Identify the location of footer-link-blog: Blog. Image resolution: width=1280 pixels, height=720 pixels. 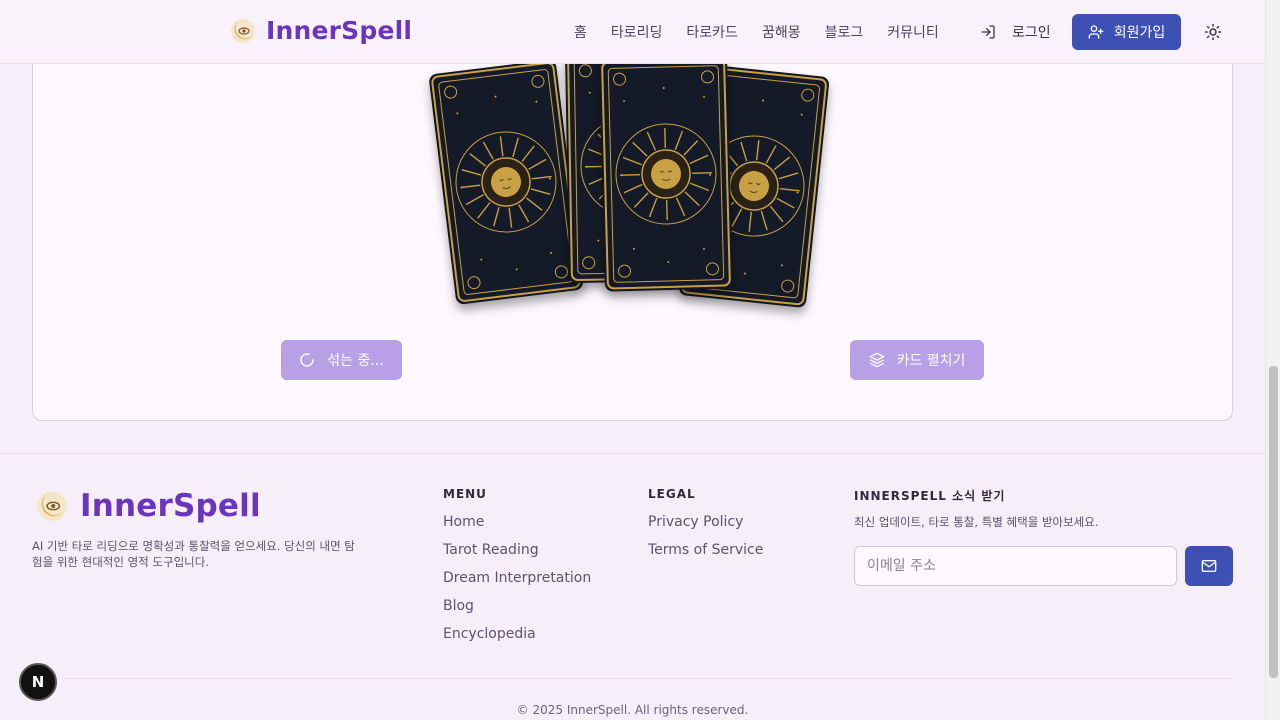
(517, 611).